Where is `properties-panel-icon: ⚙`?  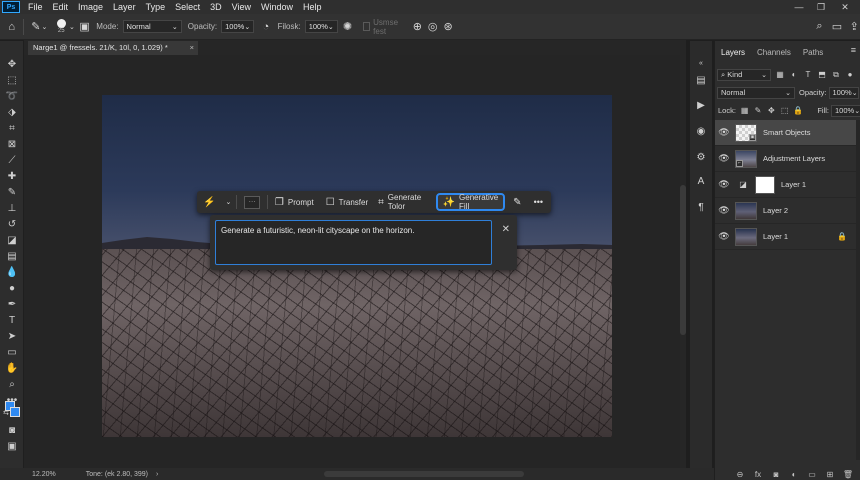
properties-panel-icon: ⚙ is located at coordinates (701, 157).